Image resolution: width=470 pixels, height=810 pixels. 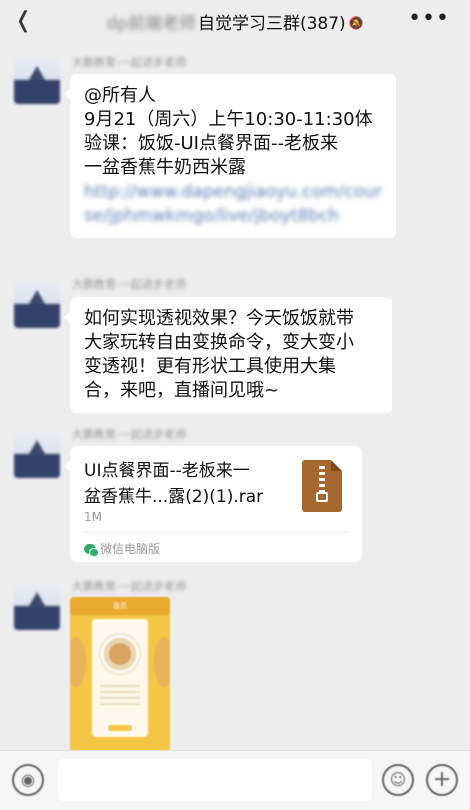 I want to click on bell-slash-icon: 🔕, so click(x=356, y=23).